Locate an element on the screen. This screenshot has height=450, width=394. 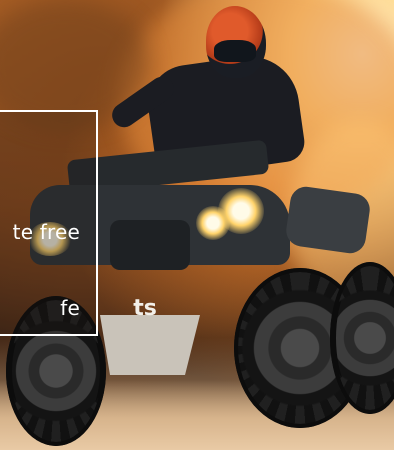
atv-side-panel is located at coordinates (328, 220).